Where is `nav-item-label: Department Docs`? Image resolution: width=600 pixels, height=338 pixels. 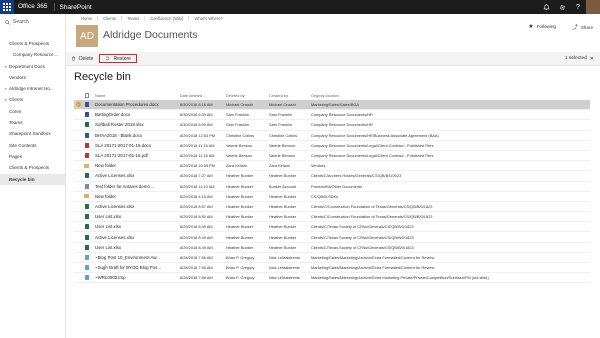
nav-item-label: Department Docs is located at coordinates (27, 66).